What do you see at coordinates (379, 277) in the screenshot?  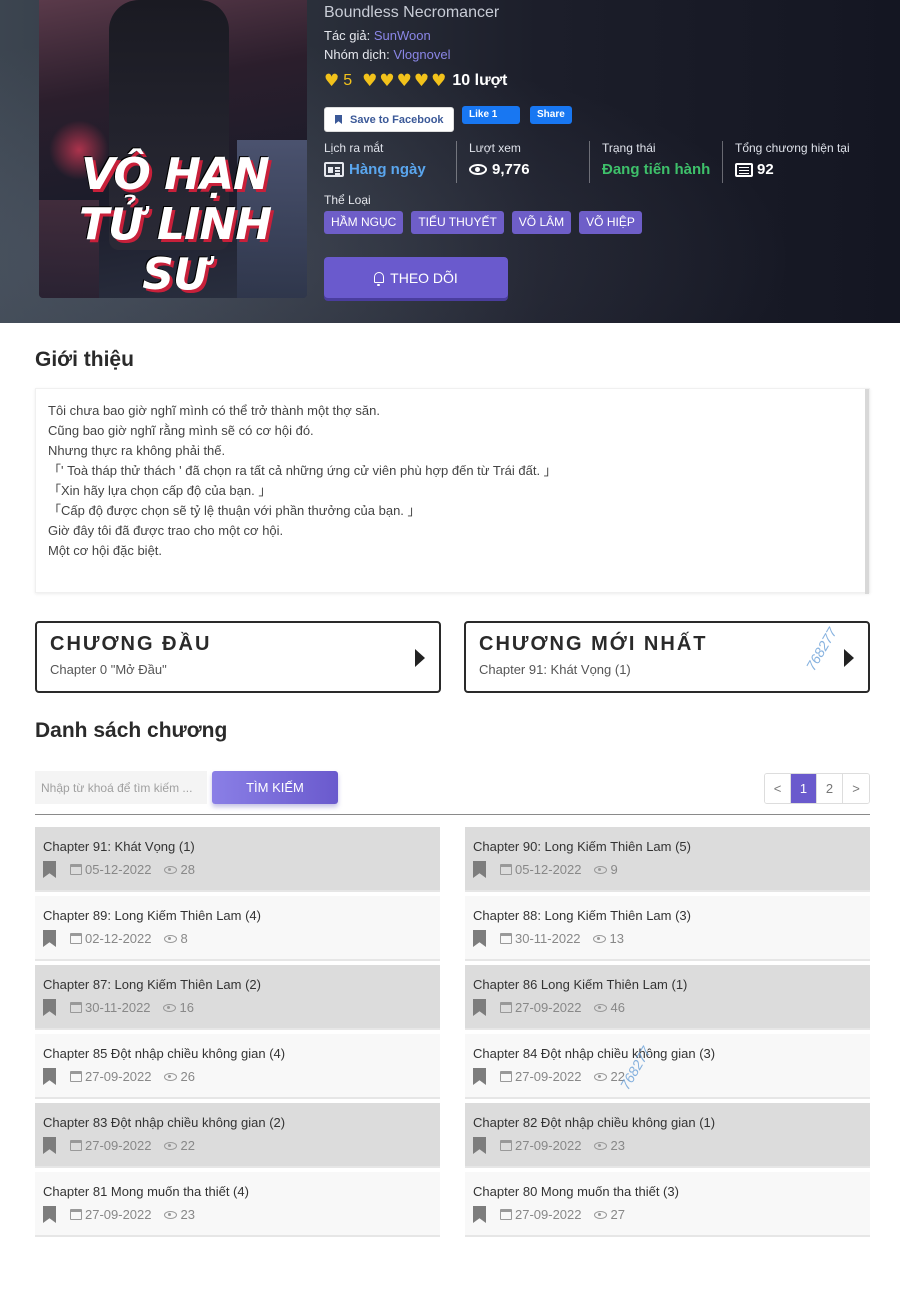 I see `bell-icon` at bounding box center [379, 277].